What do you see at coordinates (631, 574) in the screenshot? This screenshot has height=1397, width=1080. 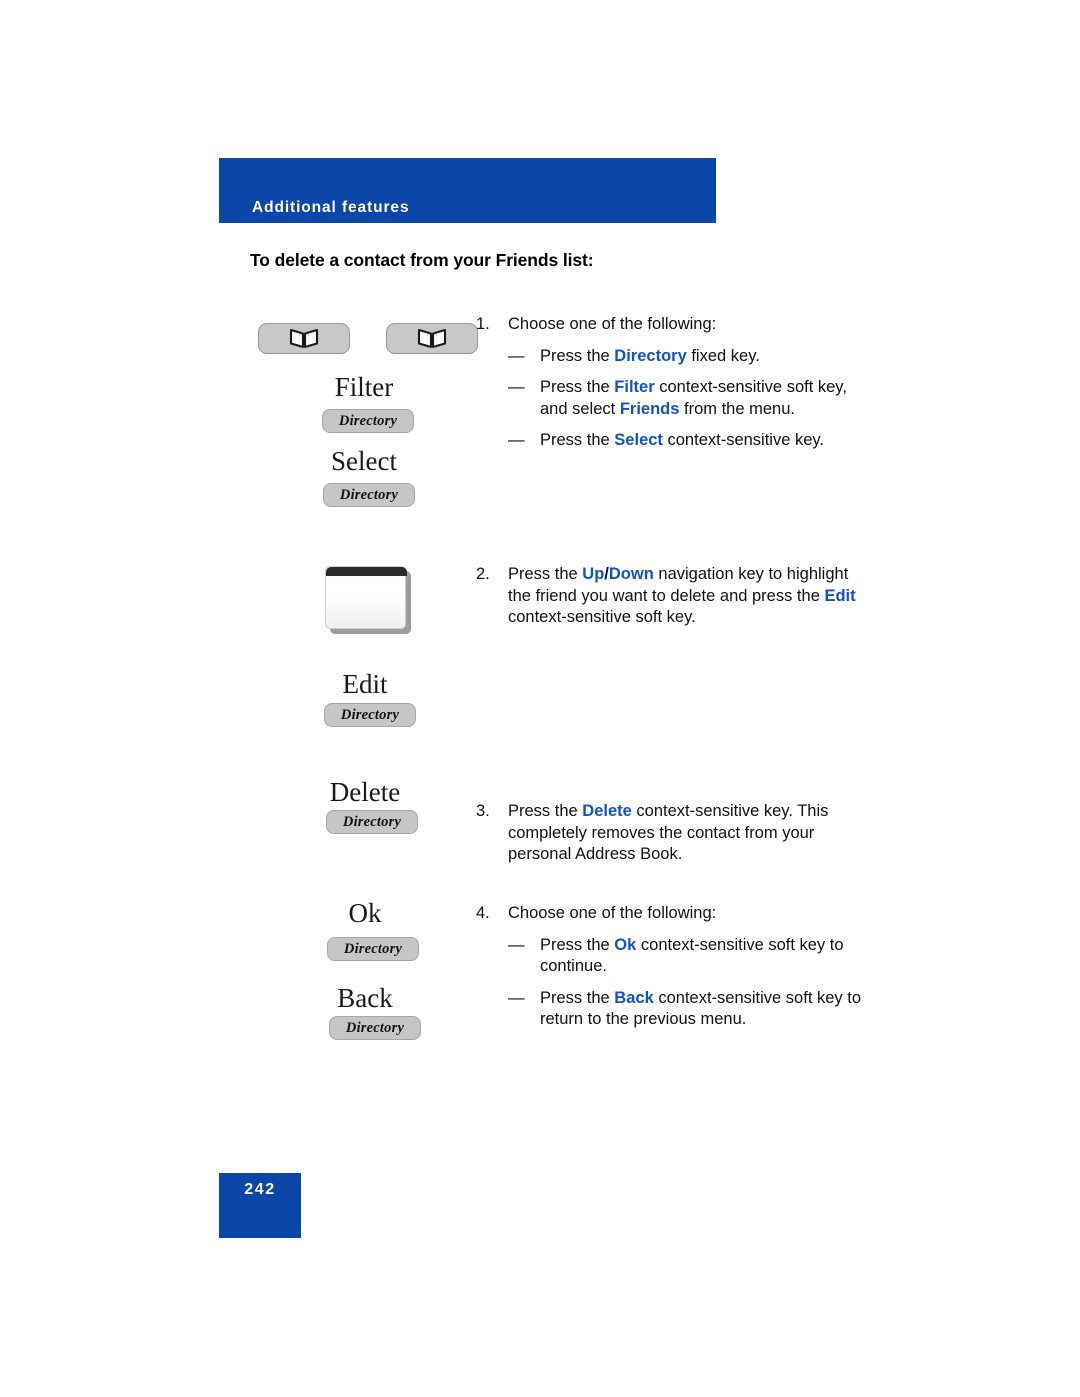 I see `emphasized-key-name: Down` at bounding box center [631, 574].